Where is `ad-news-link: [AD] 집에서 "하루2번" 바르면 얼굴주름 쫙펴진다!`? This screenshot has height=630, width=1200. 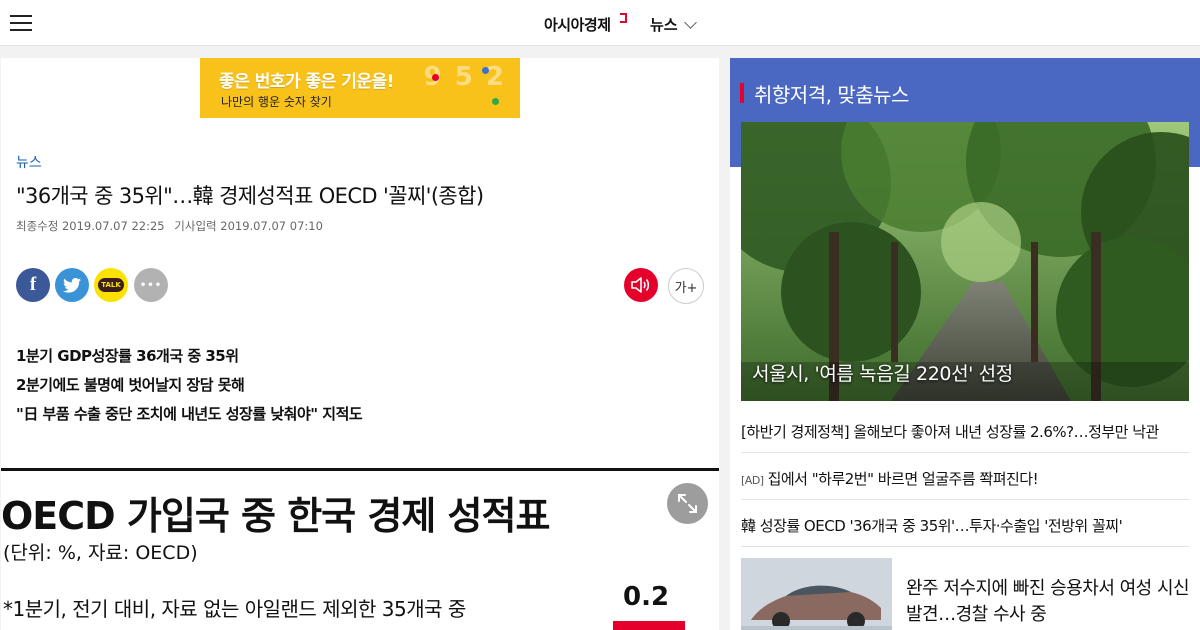 ad-news-link: [AD] 집에서 "하루2번" 바르면 얼굴주름 쫙펴진다! is located at coordinates (965, 478).